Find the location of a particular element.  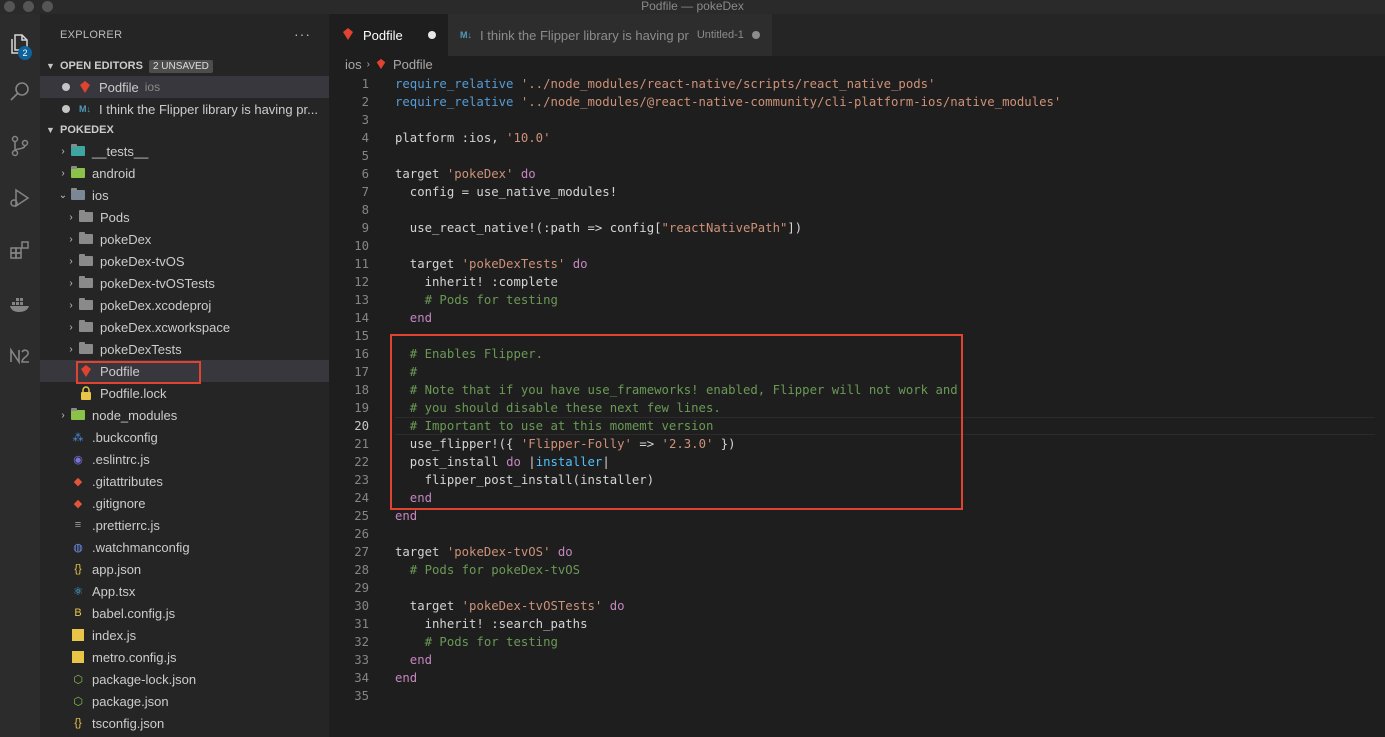

line-number: 30 is located at coordinates (361, 606).